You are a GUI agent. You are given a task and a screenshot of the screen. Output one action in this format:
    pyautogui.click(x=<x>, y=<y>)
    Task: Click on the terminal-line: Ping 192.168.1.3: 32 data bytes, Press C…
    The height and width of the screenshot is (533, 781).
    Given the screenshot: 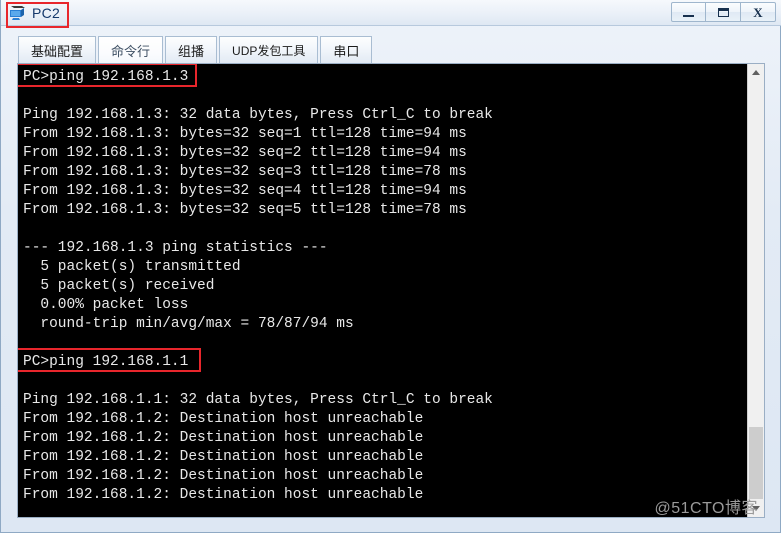 What is the action you would take?
    pyautogui.click(x=258, y=115)
    